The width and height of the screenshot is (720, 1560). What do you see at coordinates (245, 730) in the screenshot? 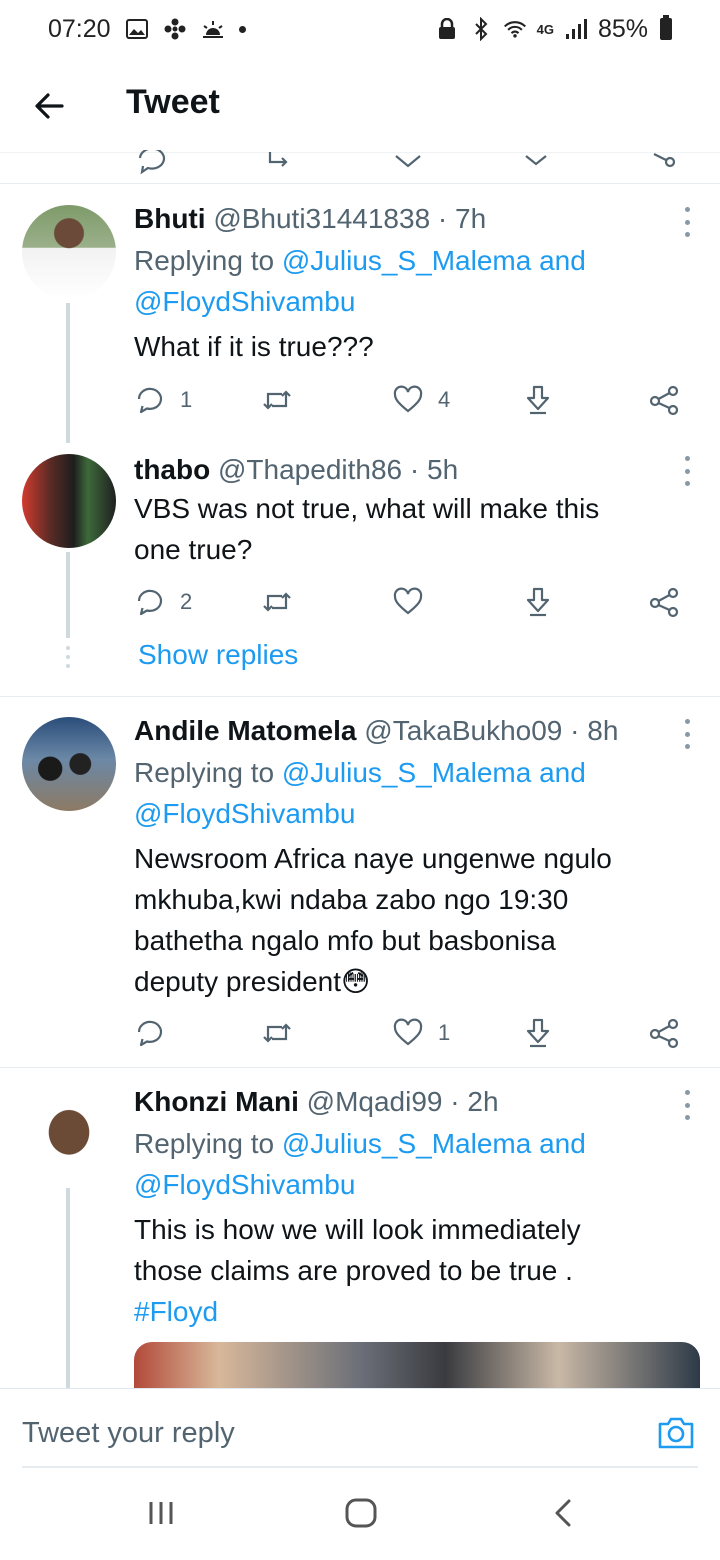
I see `author-name: Andile Matomela` at bounding box center [245, 730].